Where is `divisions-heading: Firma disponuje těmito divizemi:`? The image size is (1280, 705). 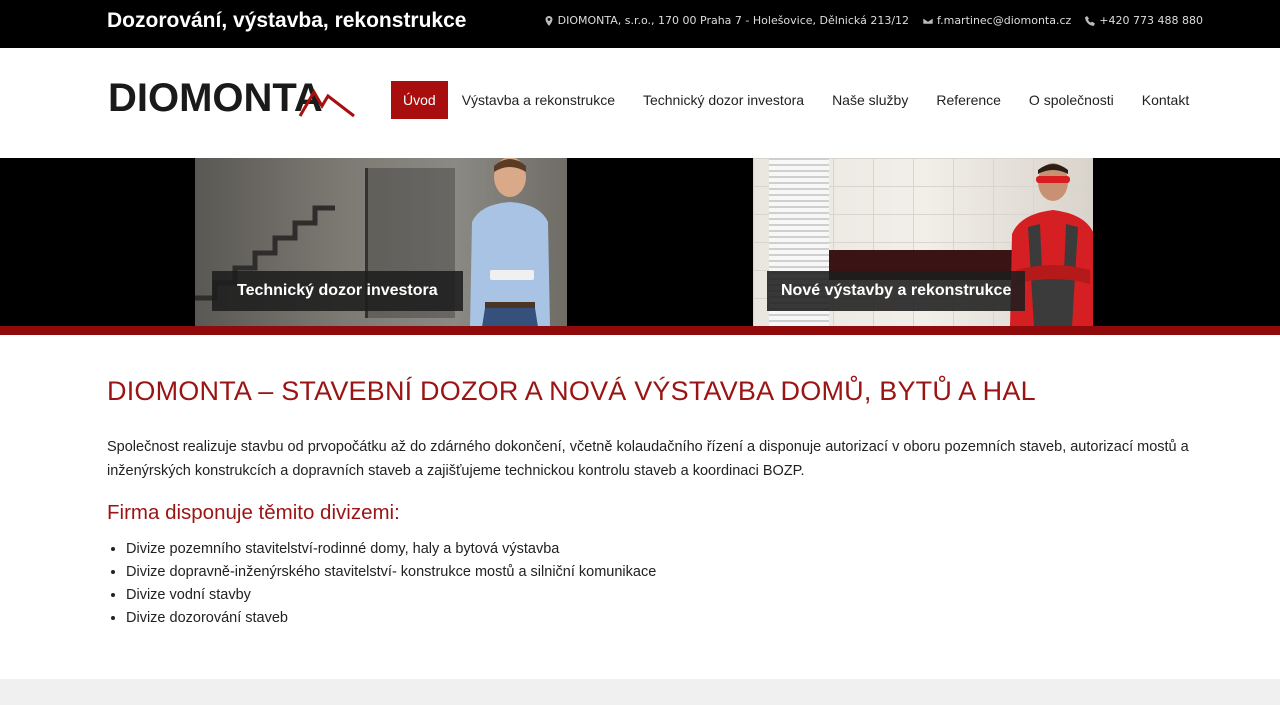 divisions-heading: Firma disponuje těmito divizemi: is located at coordinates (253, 512).